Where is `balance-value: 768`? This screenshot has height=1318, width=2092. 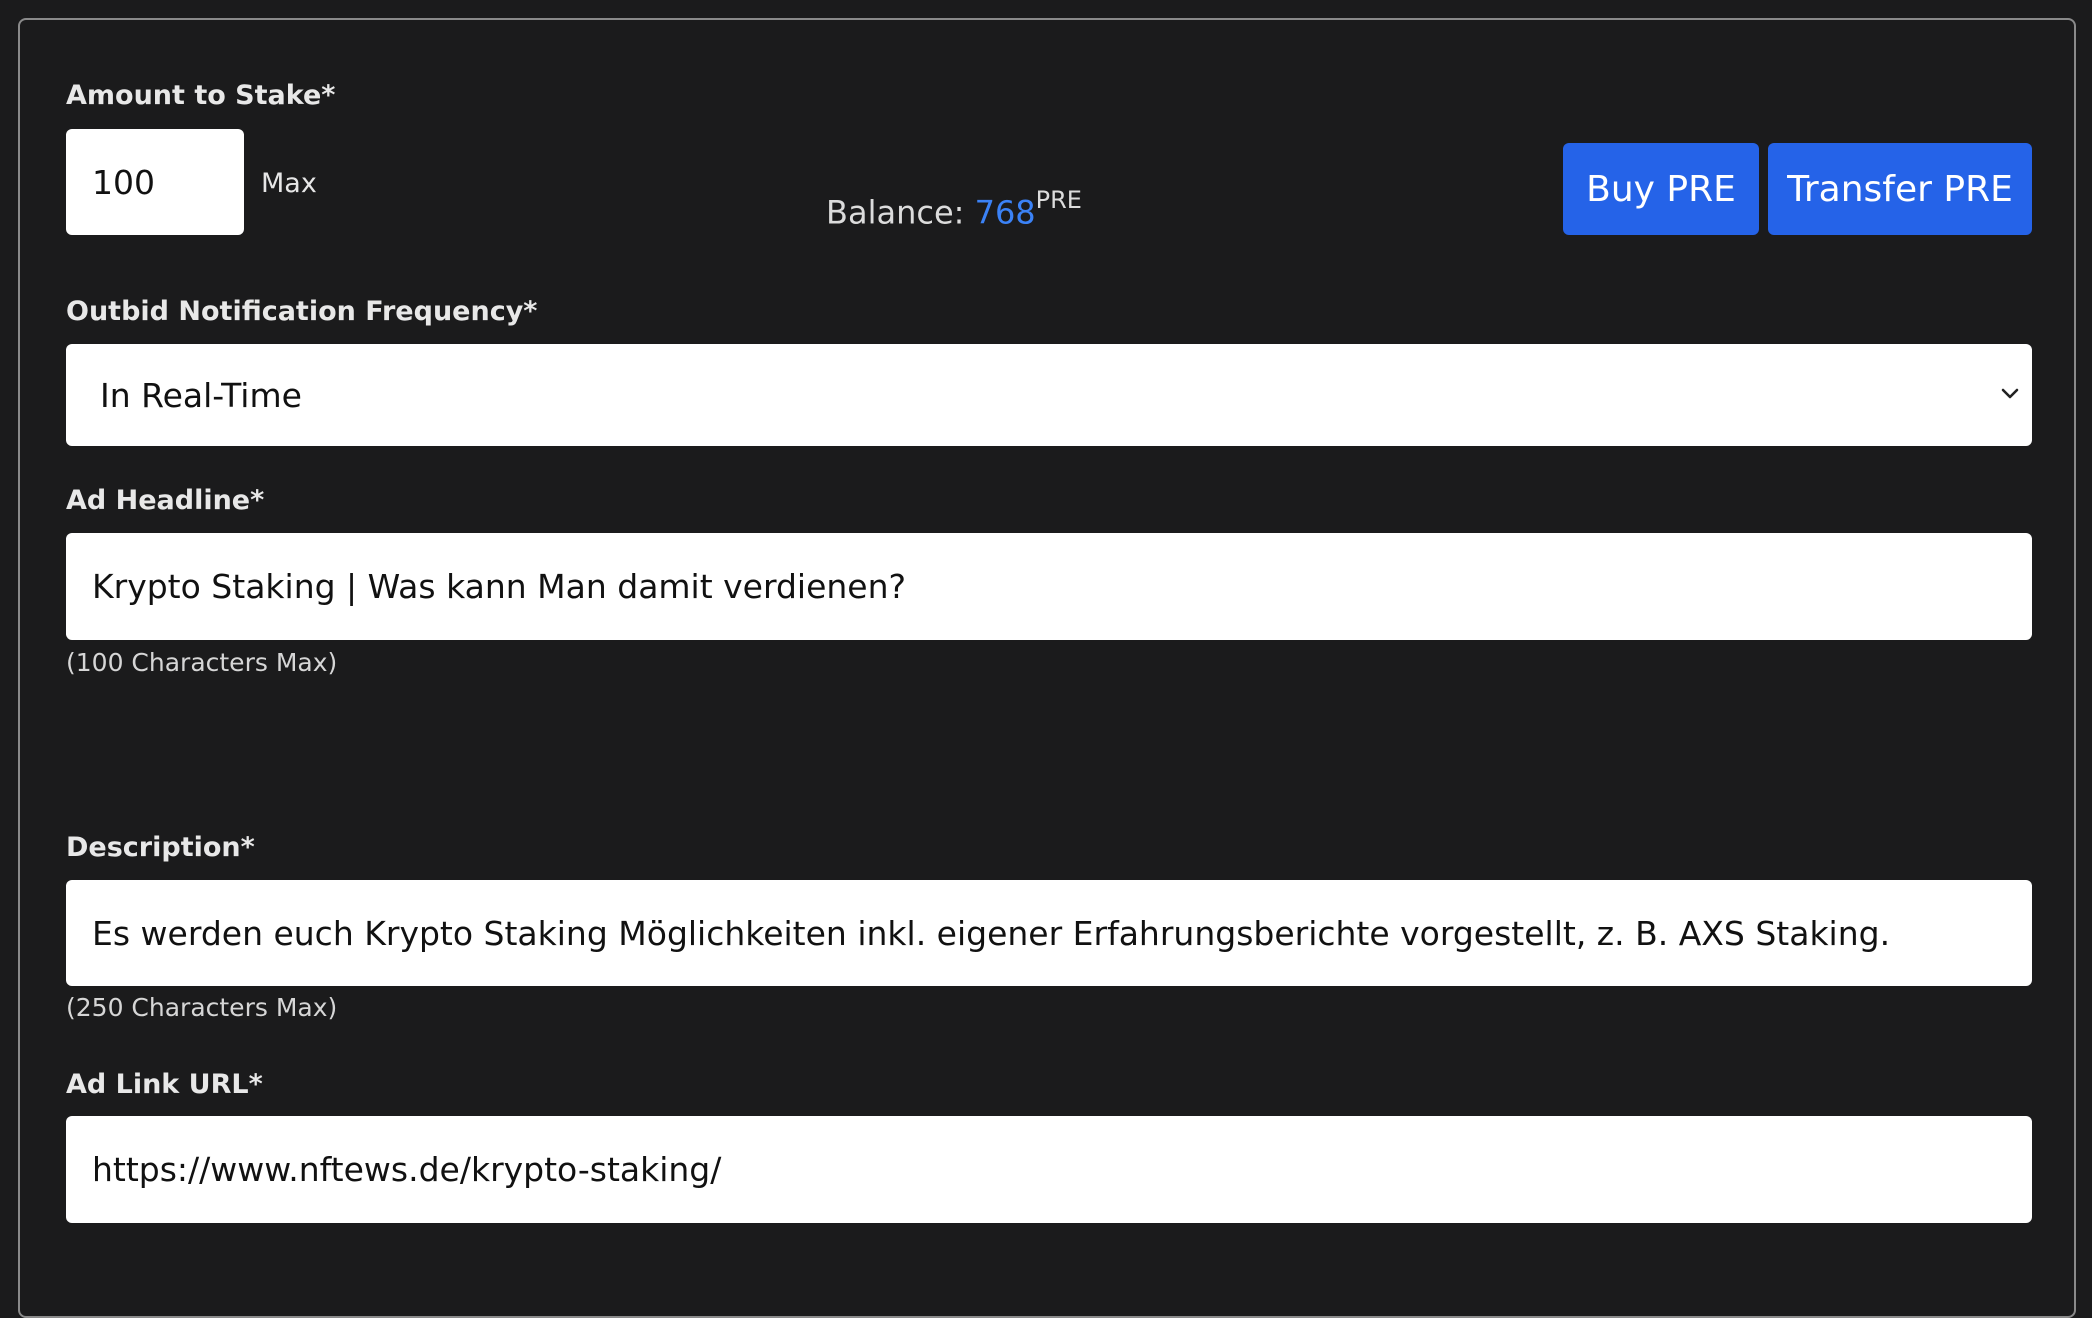 balance-value: 768 is located at coordinates (1005, 212).